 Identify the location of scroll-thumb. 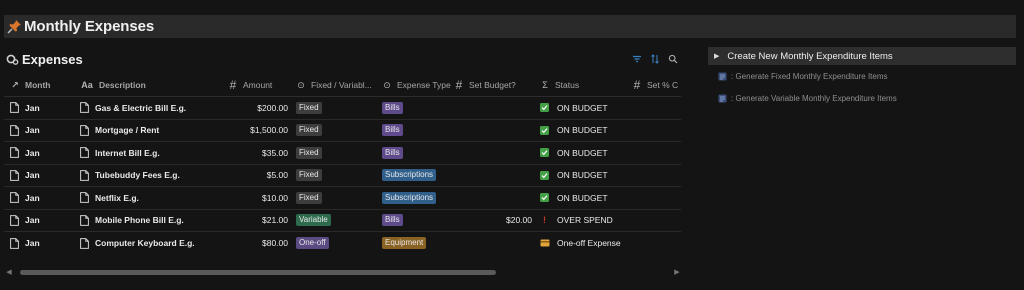
(258, 272).